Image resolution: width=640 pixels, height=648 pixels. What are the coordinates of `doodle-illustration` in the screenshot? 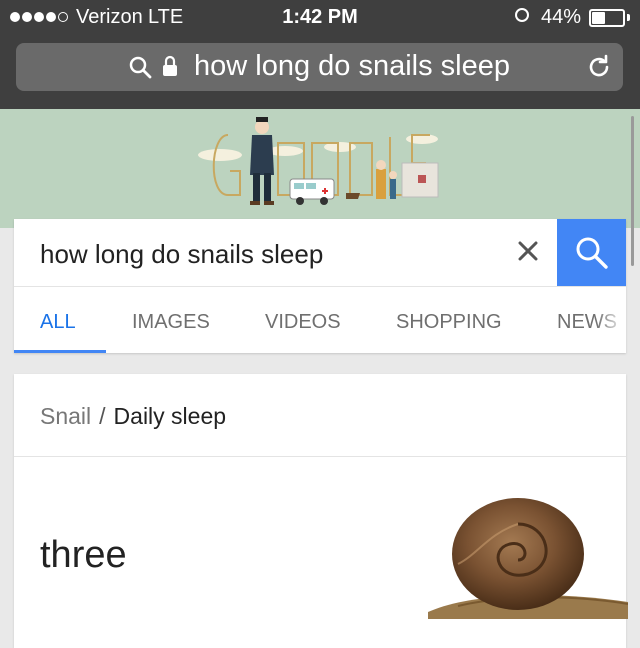 It's located at (318, 161).